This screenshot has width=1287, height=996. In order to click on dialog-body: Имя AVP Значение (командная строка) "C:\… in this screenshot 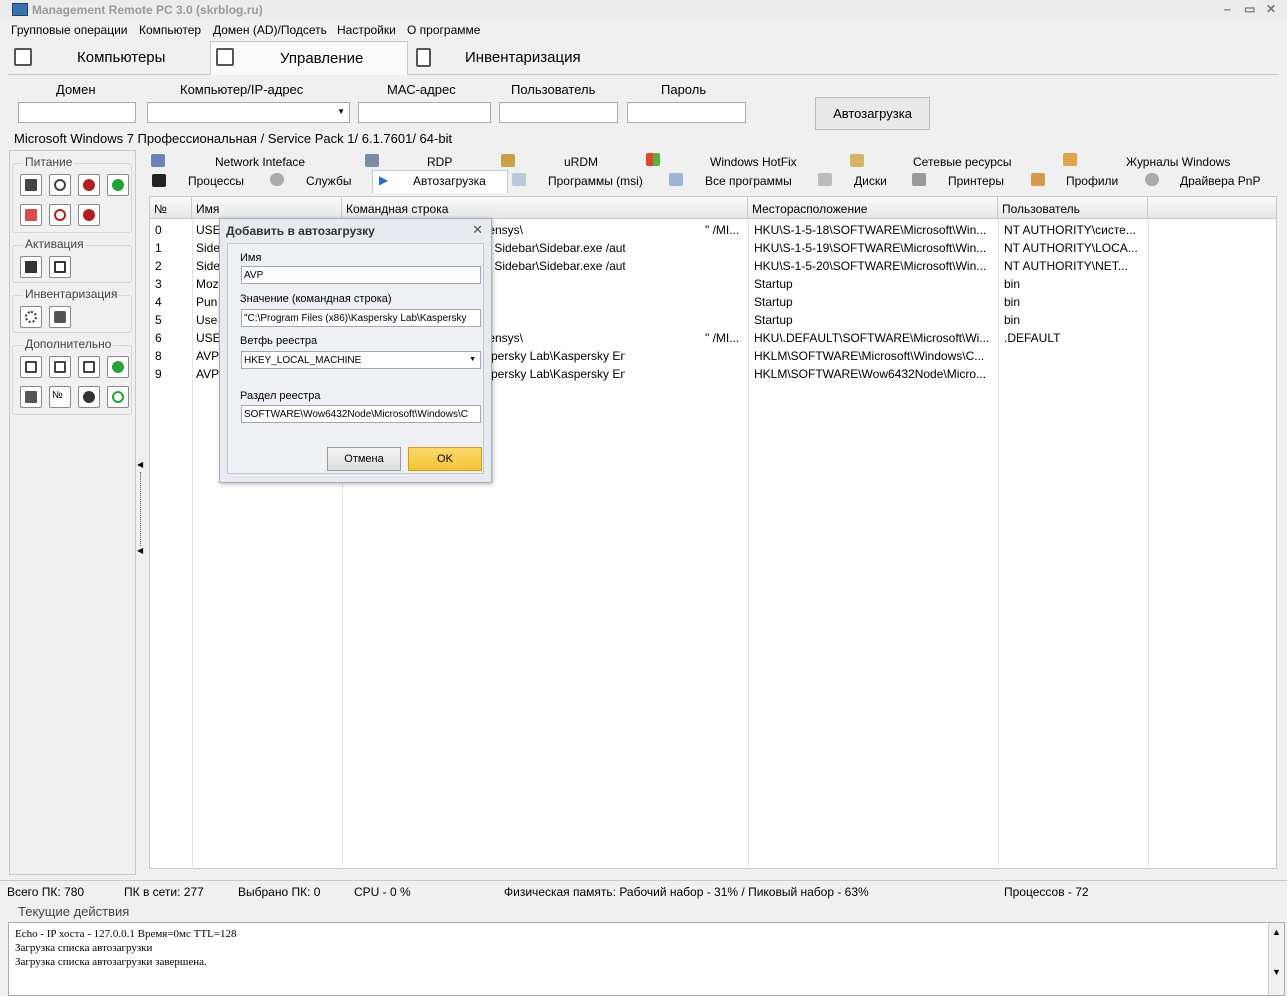, I will do `click(355, 358)`.